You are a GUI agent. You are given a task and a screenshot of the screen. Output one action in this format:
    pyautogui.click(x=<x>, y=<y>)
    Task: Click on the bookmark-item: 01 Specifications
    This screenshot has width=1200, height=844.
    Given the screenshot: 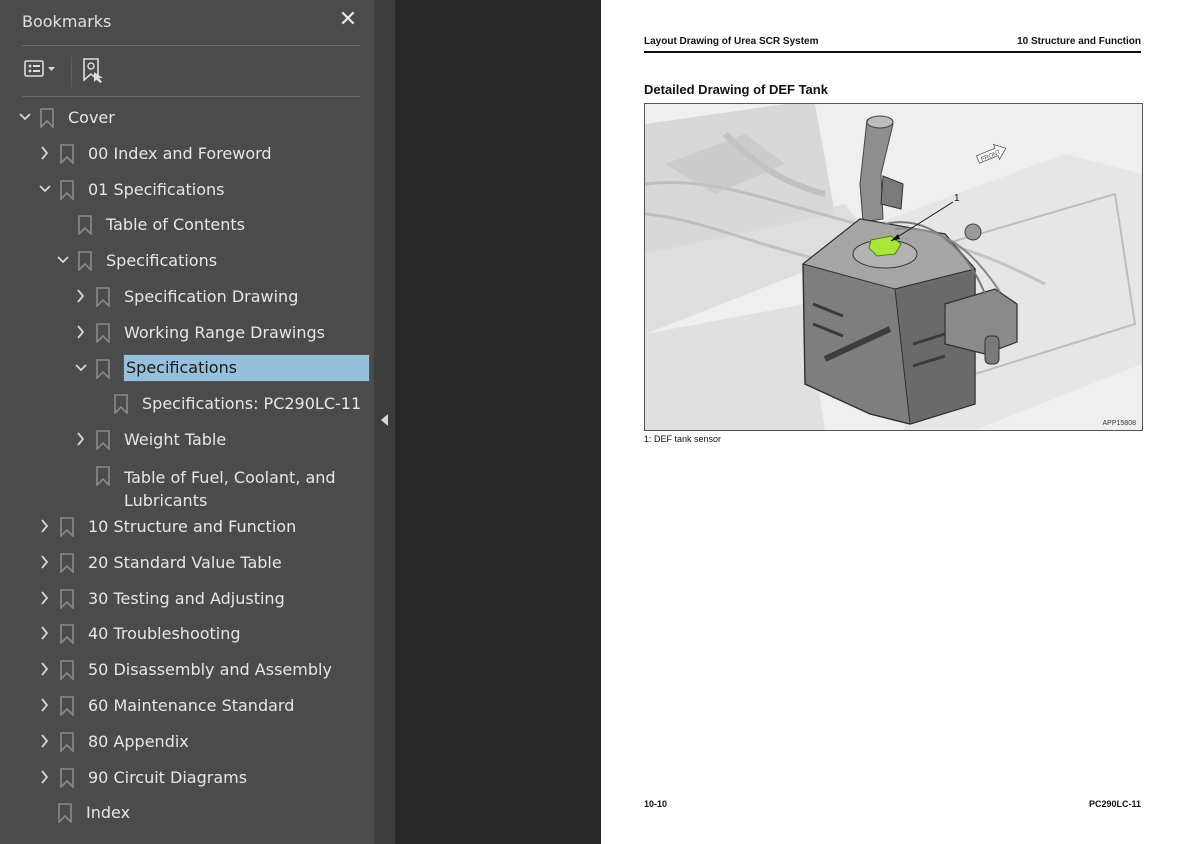 What is the action you would take?
    pyautogui.click(x=187, y=190)
    